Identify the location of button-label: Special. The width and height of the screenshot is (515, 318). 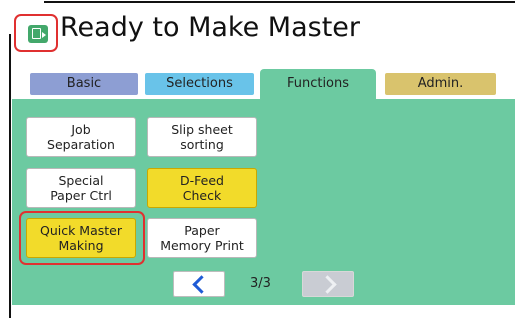
(81, 180).